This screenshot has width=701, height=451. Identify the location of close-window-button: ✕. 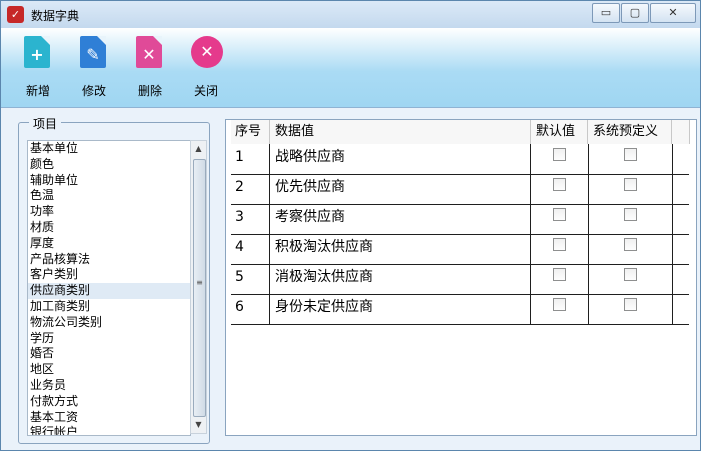
(673, 13).